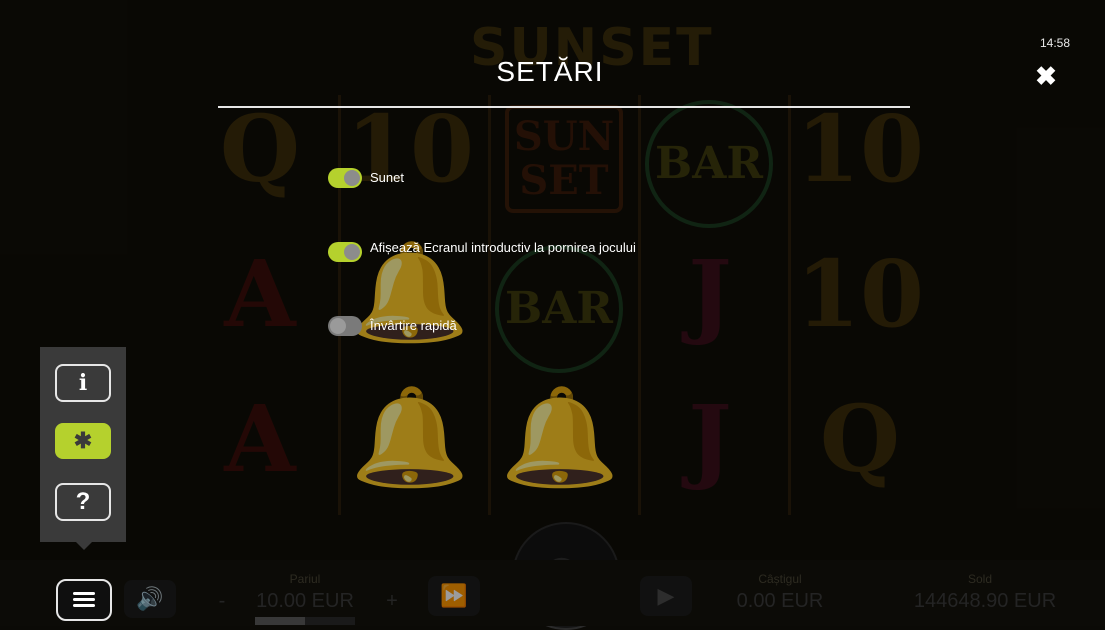 This screenshot has height=630, width=1105. Describe the element at coordinates (489, 178) in the screenshot. I see `setting-sound: Sunet` at that location.